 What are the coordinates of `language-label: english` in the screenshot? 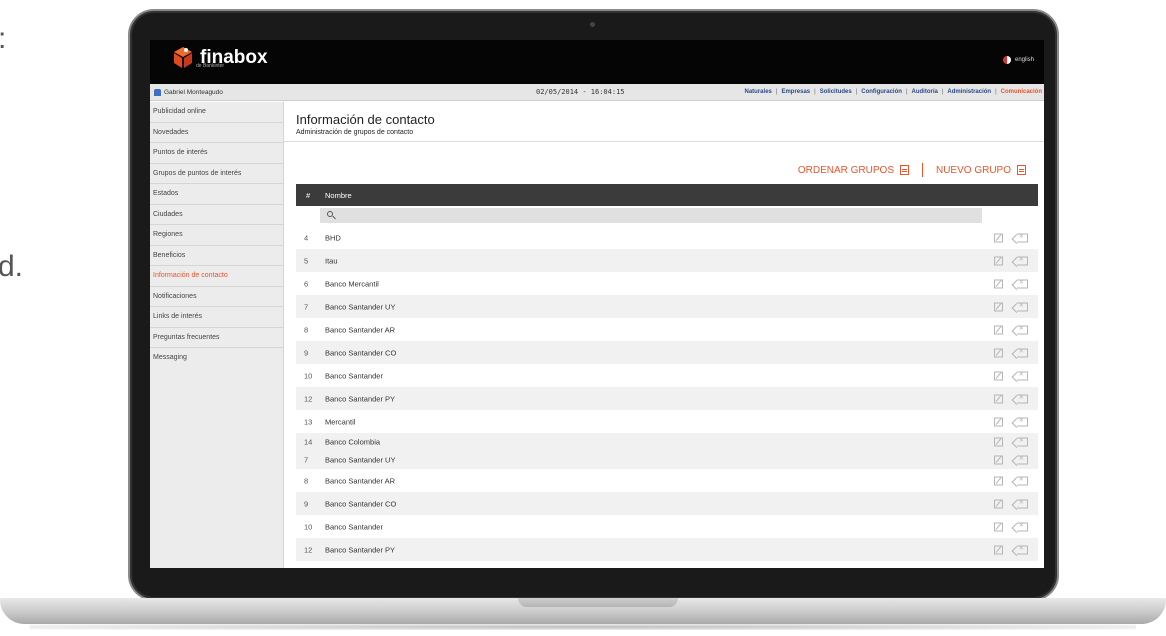 It's located at (1024, 60).